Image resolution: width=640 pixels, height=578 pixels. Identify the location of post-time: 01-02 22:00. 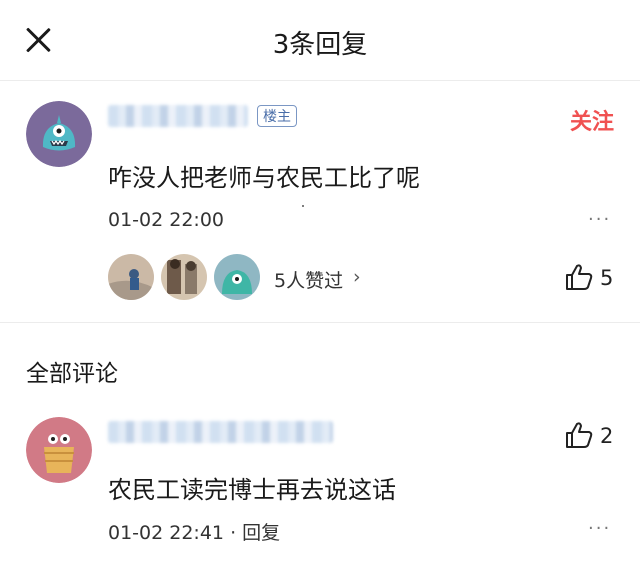
(166, 220).